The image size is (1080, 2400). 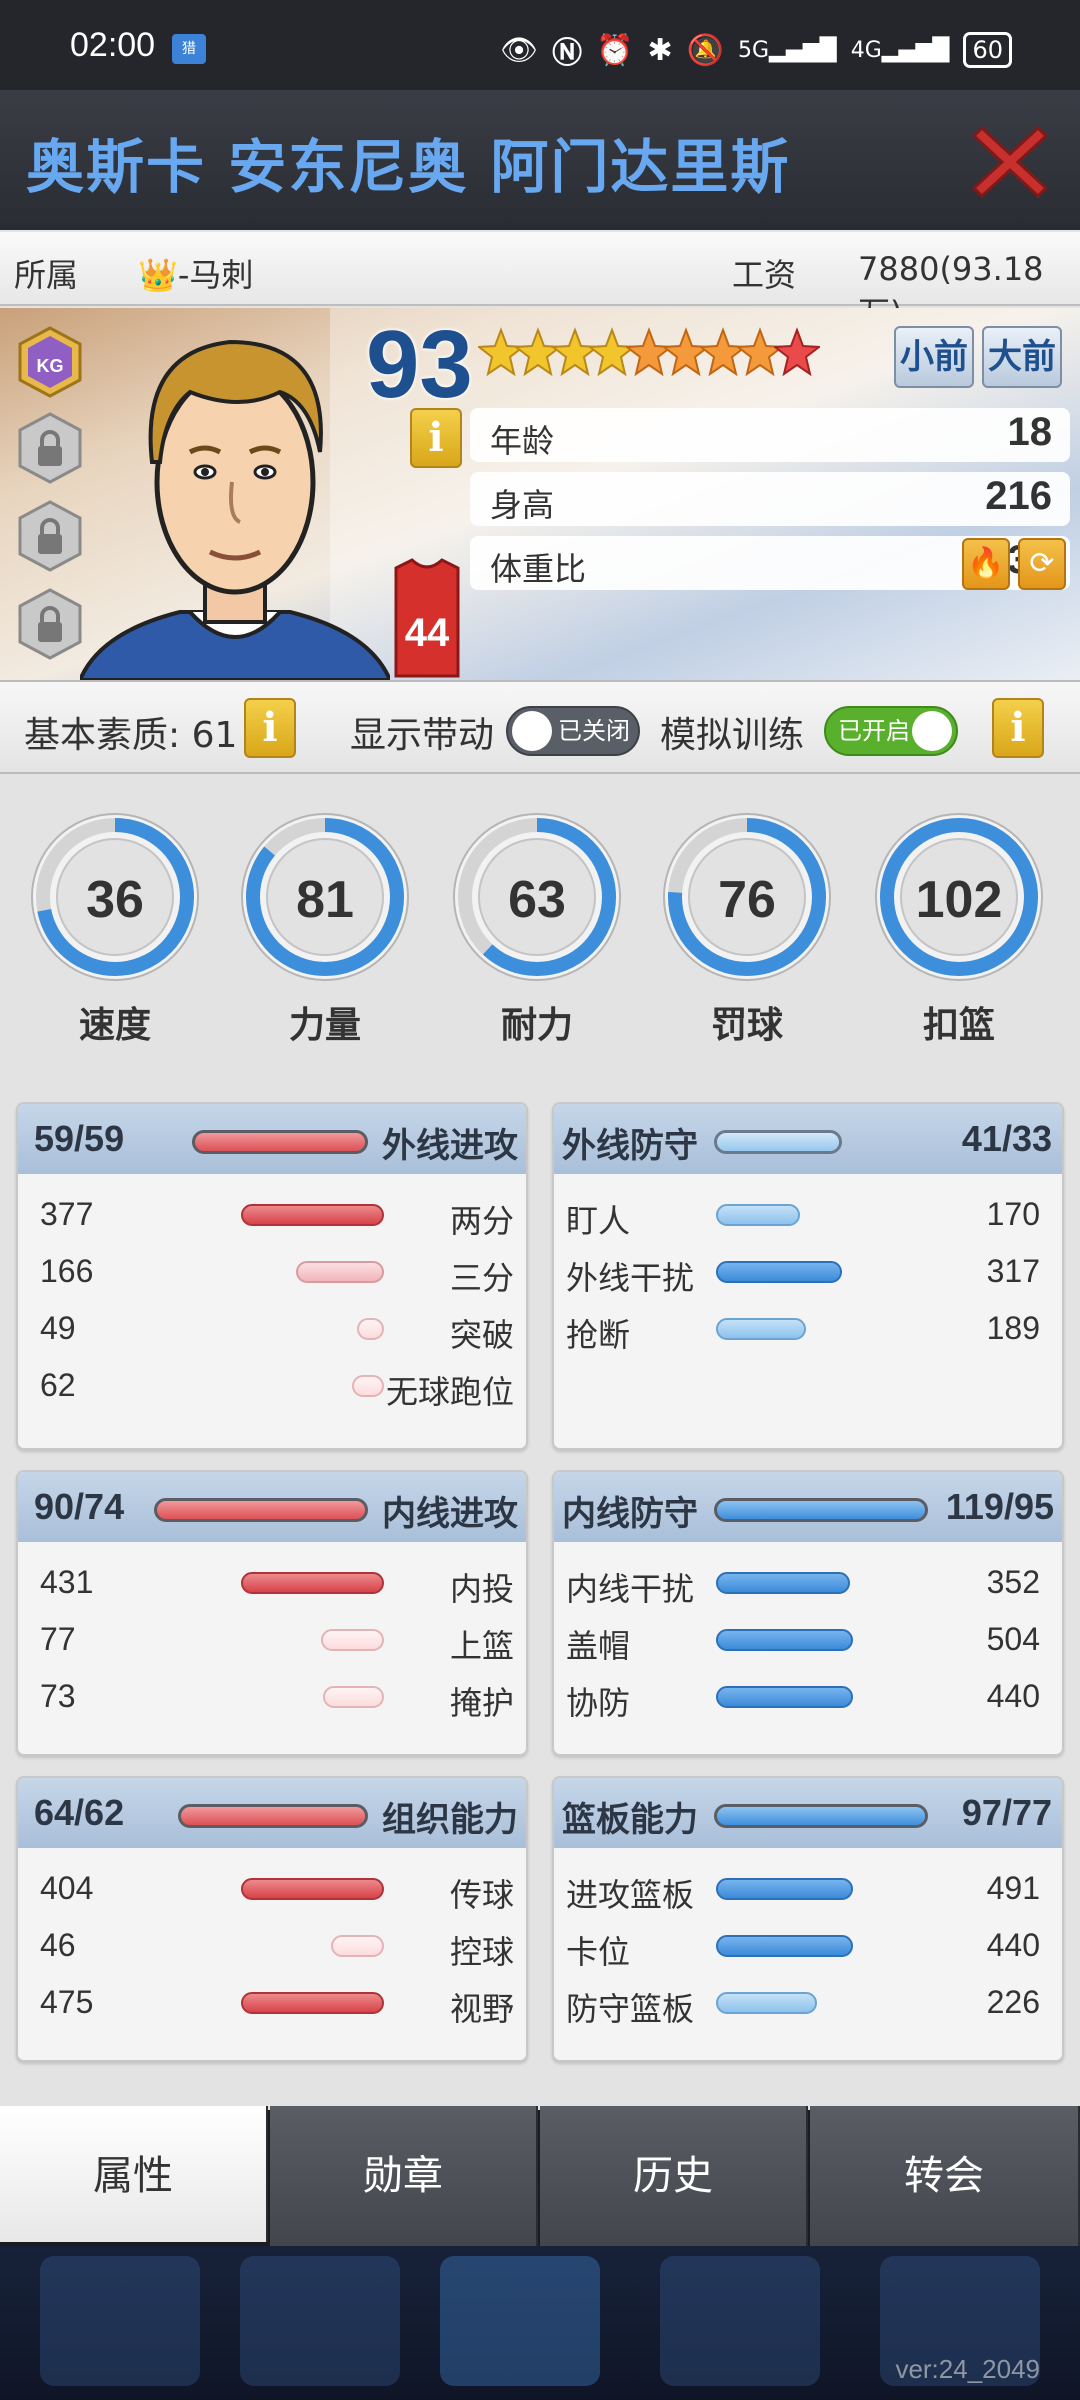 I want to click on title-bar: 奥斯卡 安东尼奥 阿门达里斯, so click(x=540, y=160).